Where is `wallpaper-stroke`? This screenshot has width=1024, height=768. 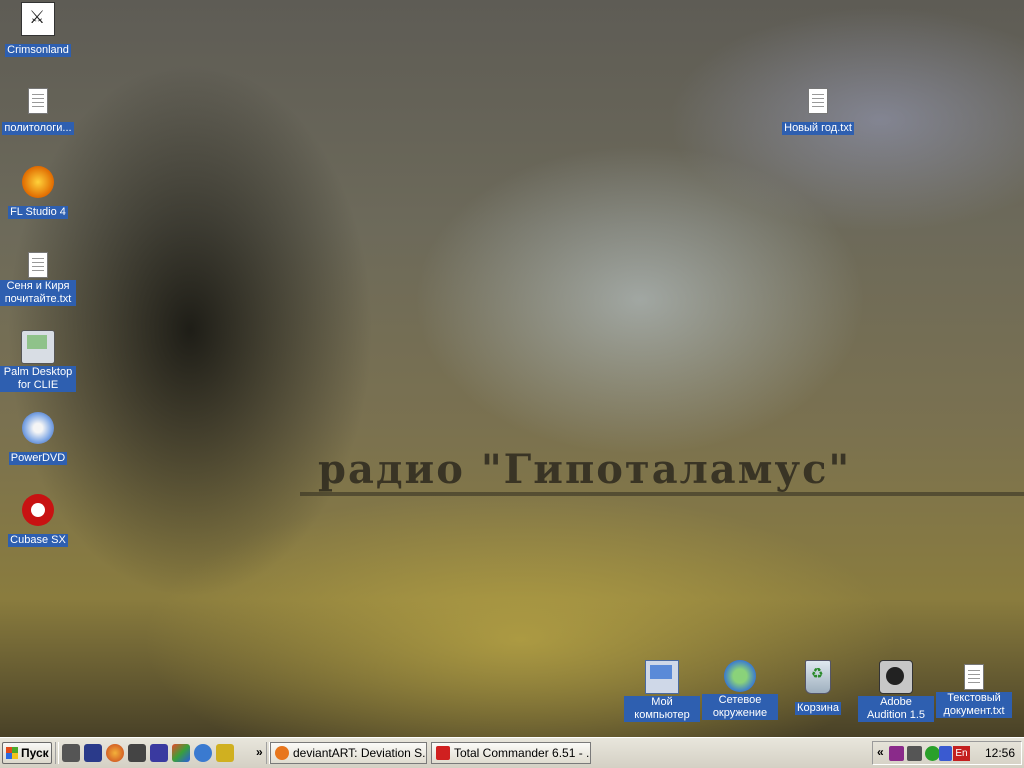
wallpaper-stroke is located at coordinates (662, 494).